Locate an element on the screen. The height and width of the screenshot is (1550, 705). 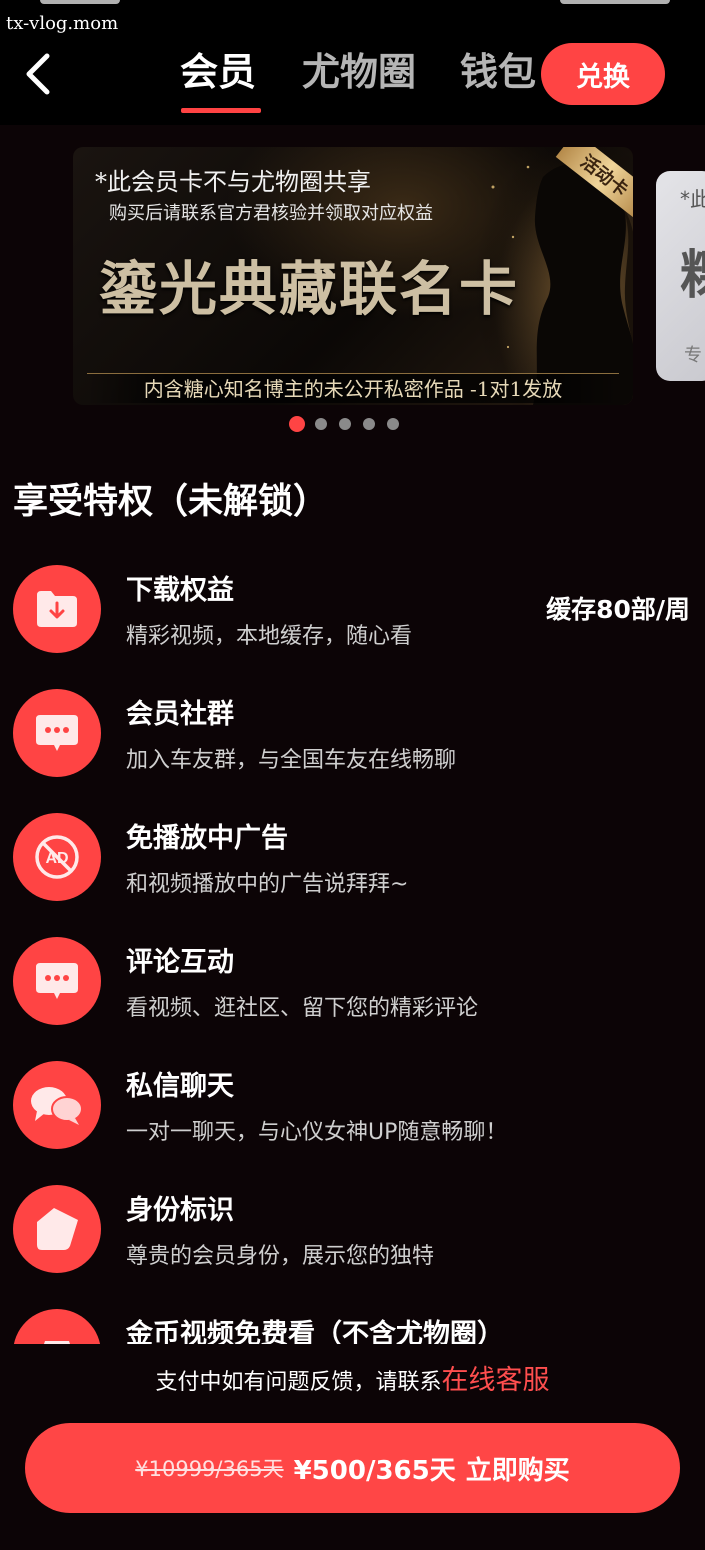
top-bar: tx-vlog.mom 会员 尤物圈 钱包 兑换 is located at coordinates (352, 62).